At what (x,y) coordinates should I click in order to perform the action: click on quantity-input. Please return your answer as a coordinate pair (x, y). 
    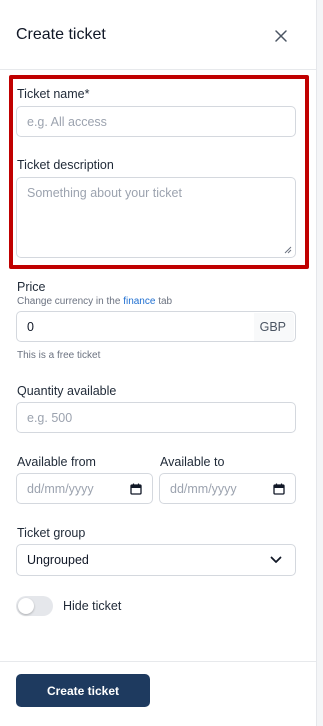
    Looking at the image, I should click on (156, 417).